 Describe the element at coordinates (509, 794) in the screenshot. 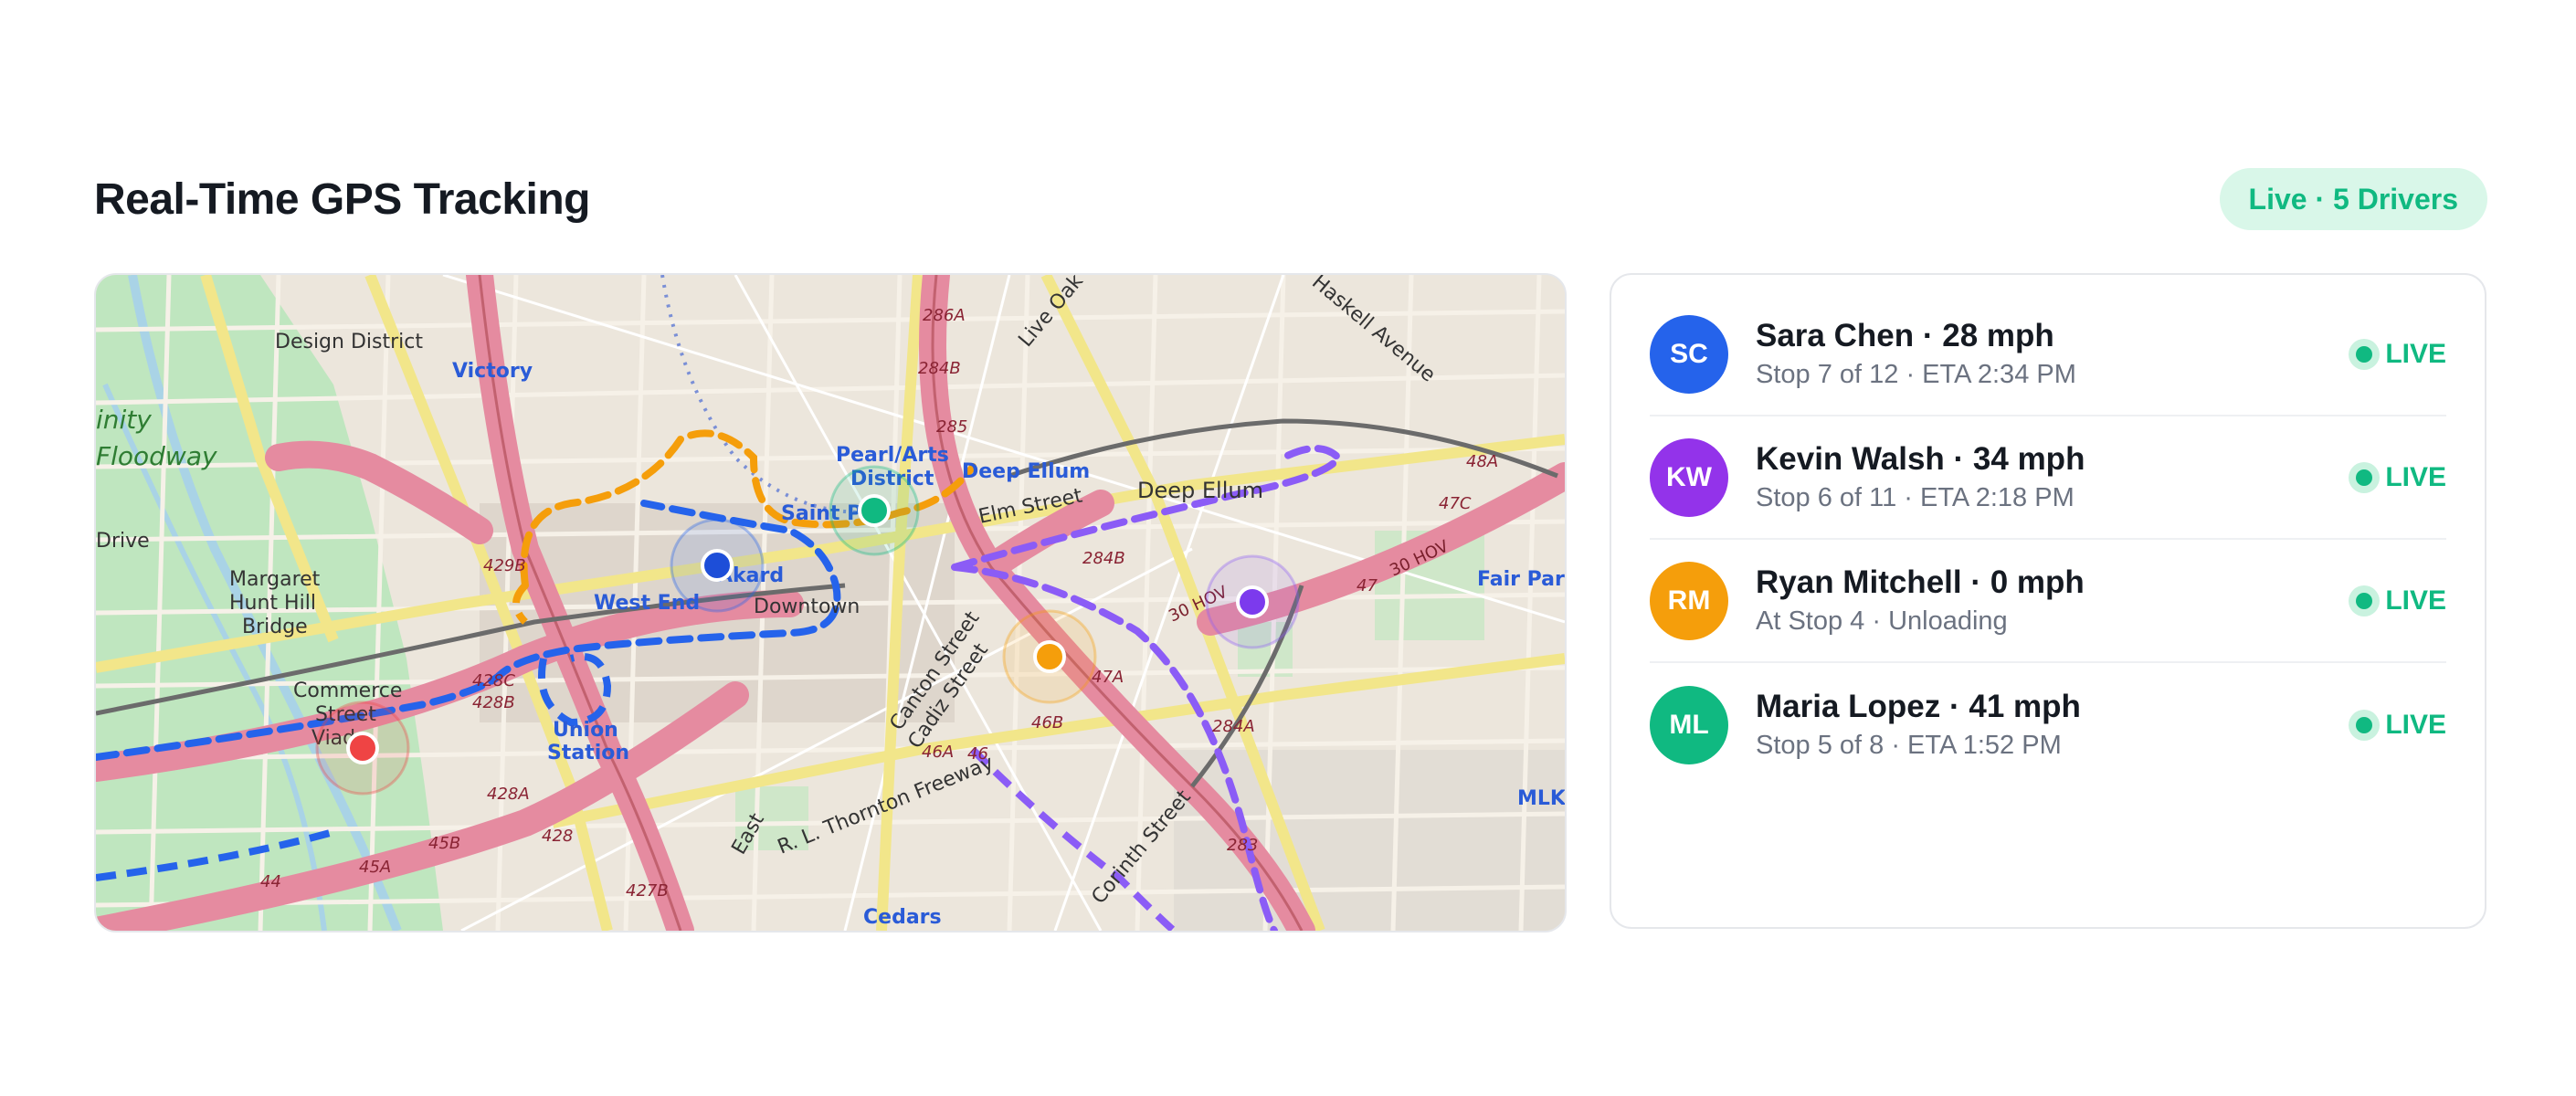

I see `exit-428a: 428A` at that location.